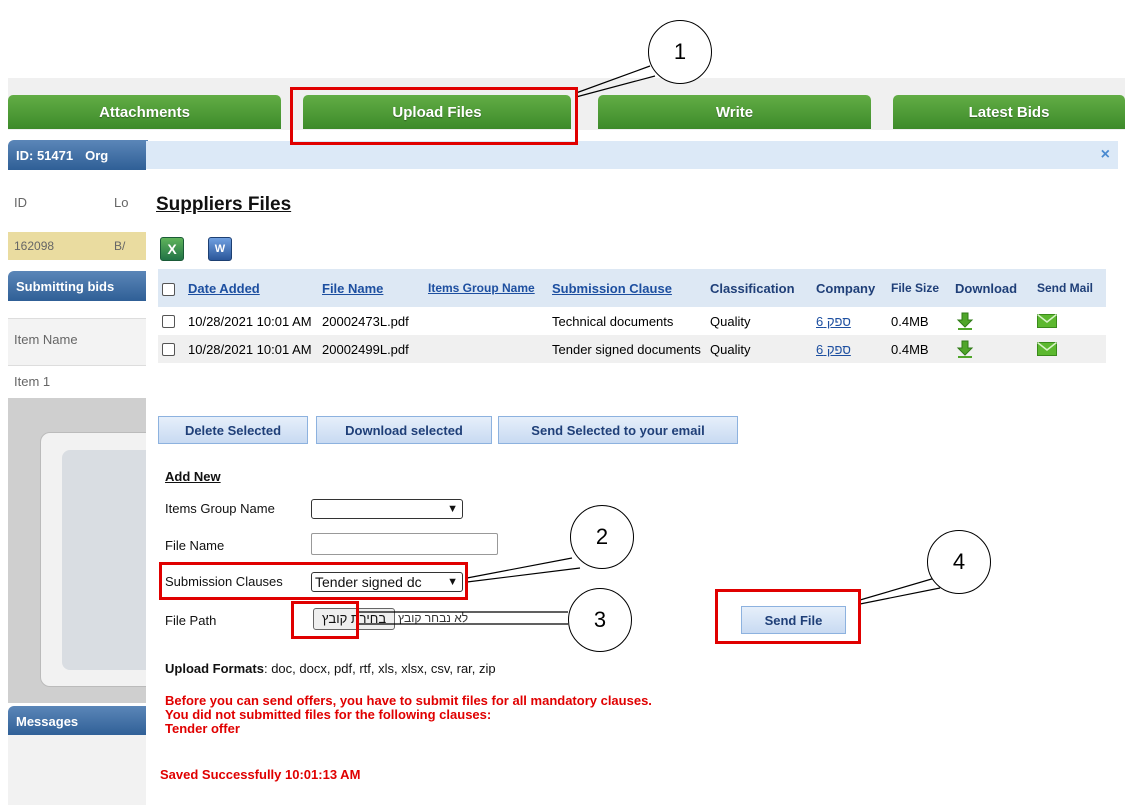 This screenshot has width=1125, height=805. Describe the element at coordinates (313, 581) in the screenshot. I see `highlight-submission-clause` at that location.